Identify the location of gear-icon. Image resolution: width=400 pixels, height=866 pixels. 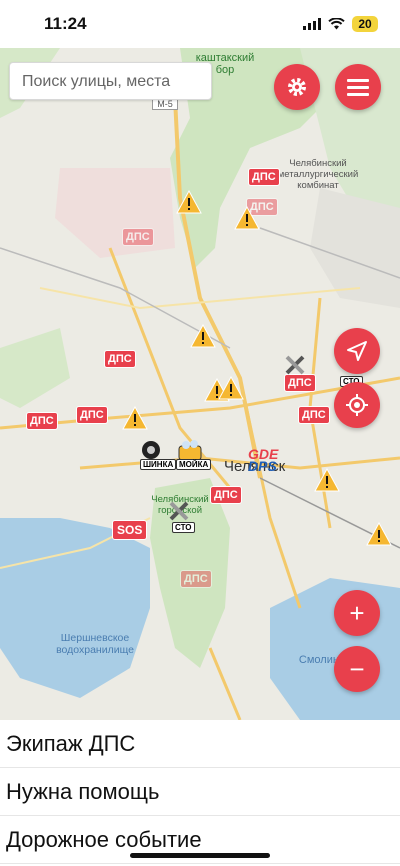
(297, 87).